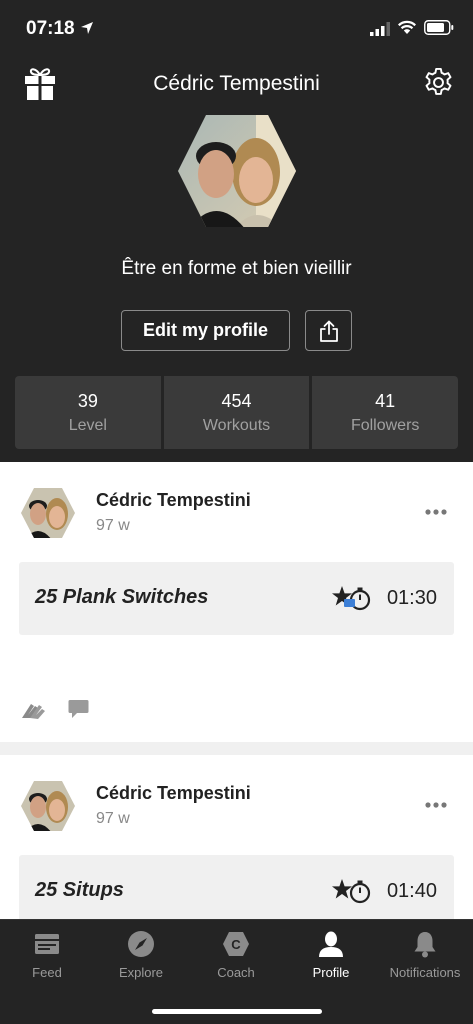  Describe the element at coordinates (47, 944) in the screenshot. I see `feed-icon` at that location.